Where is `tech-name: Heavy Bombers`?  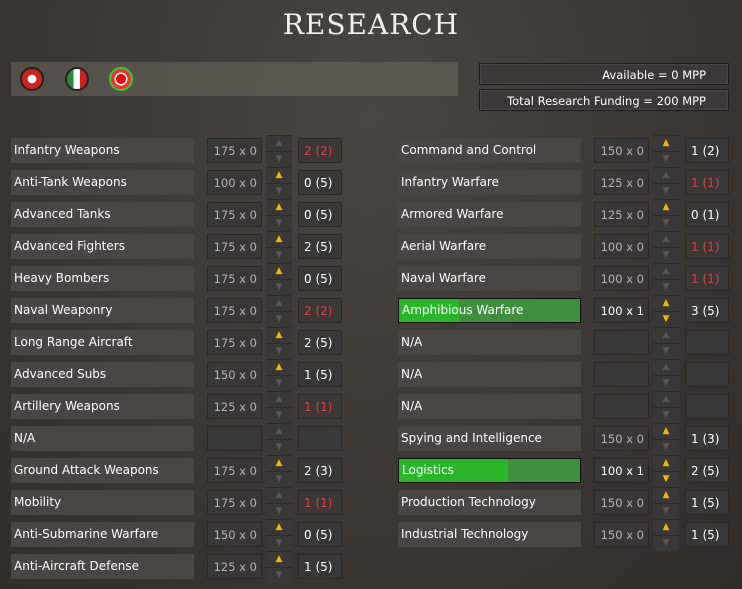 tech-name: Heavy Bombers is located at coordinates (62, 278).